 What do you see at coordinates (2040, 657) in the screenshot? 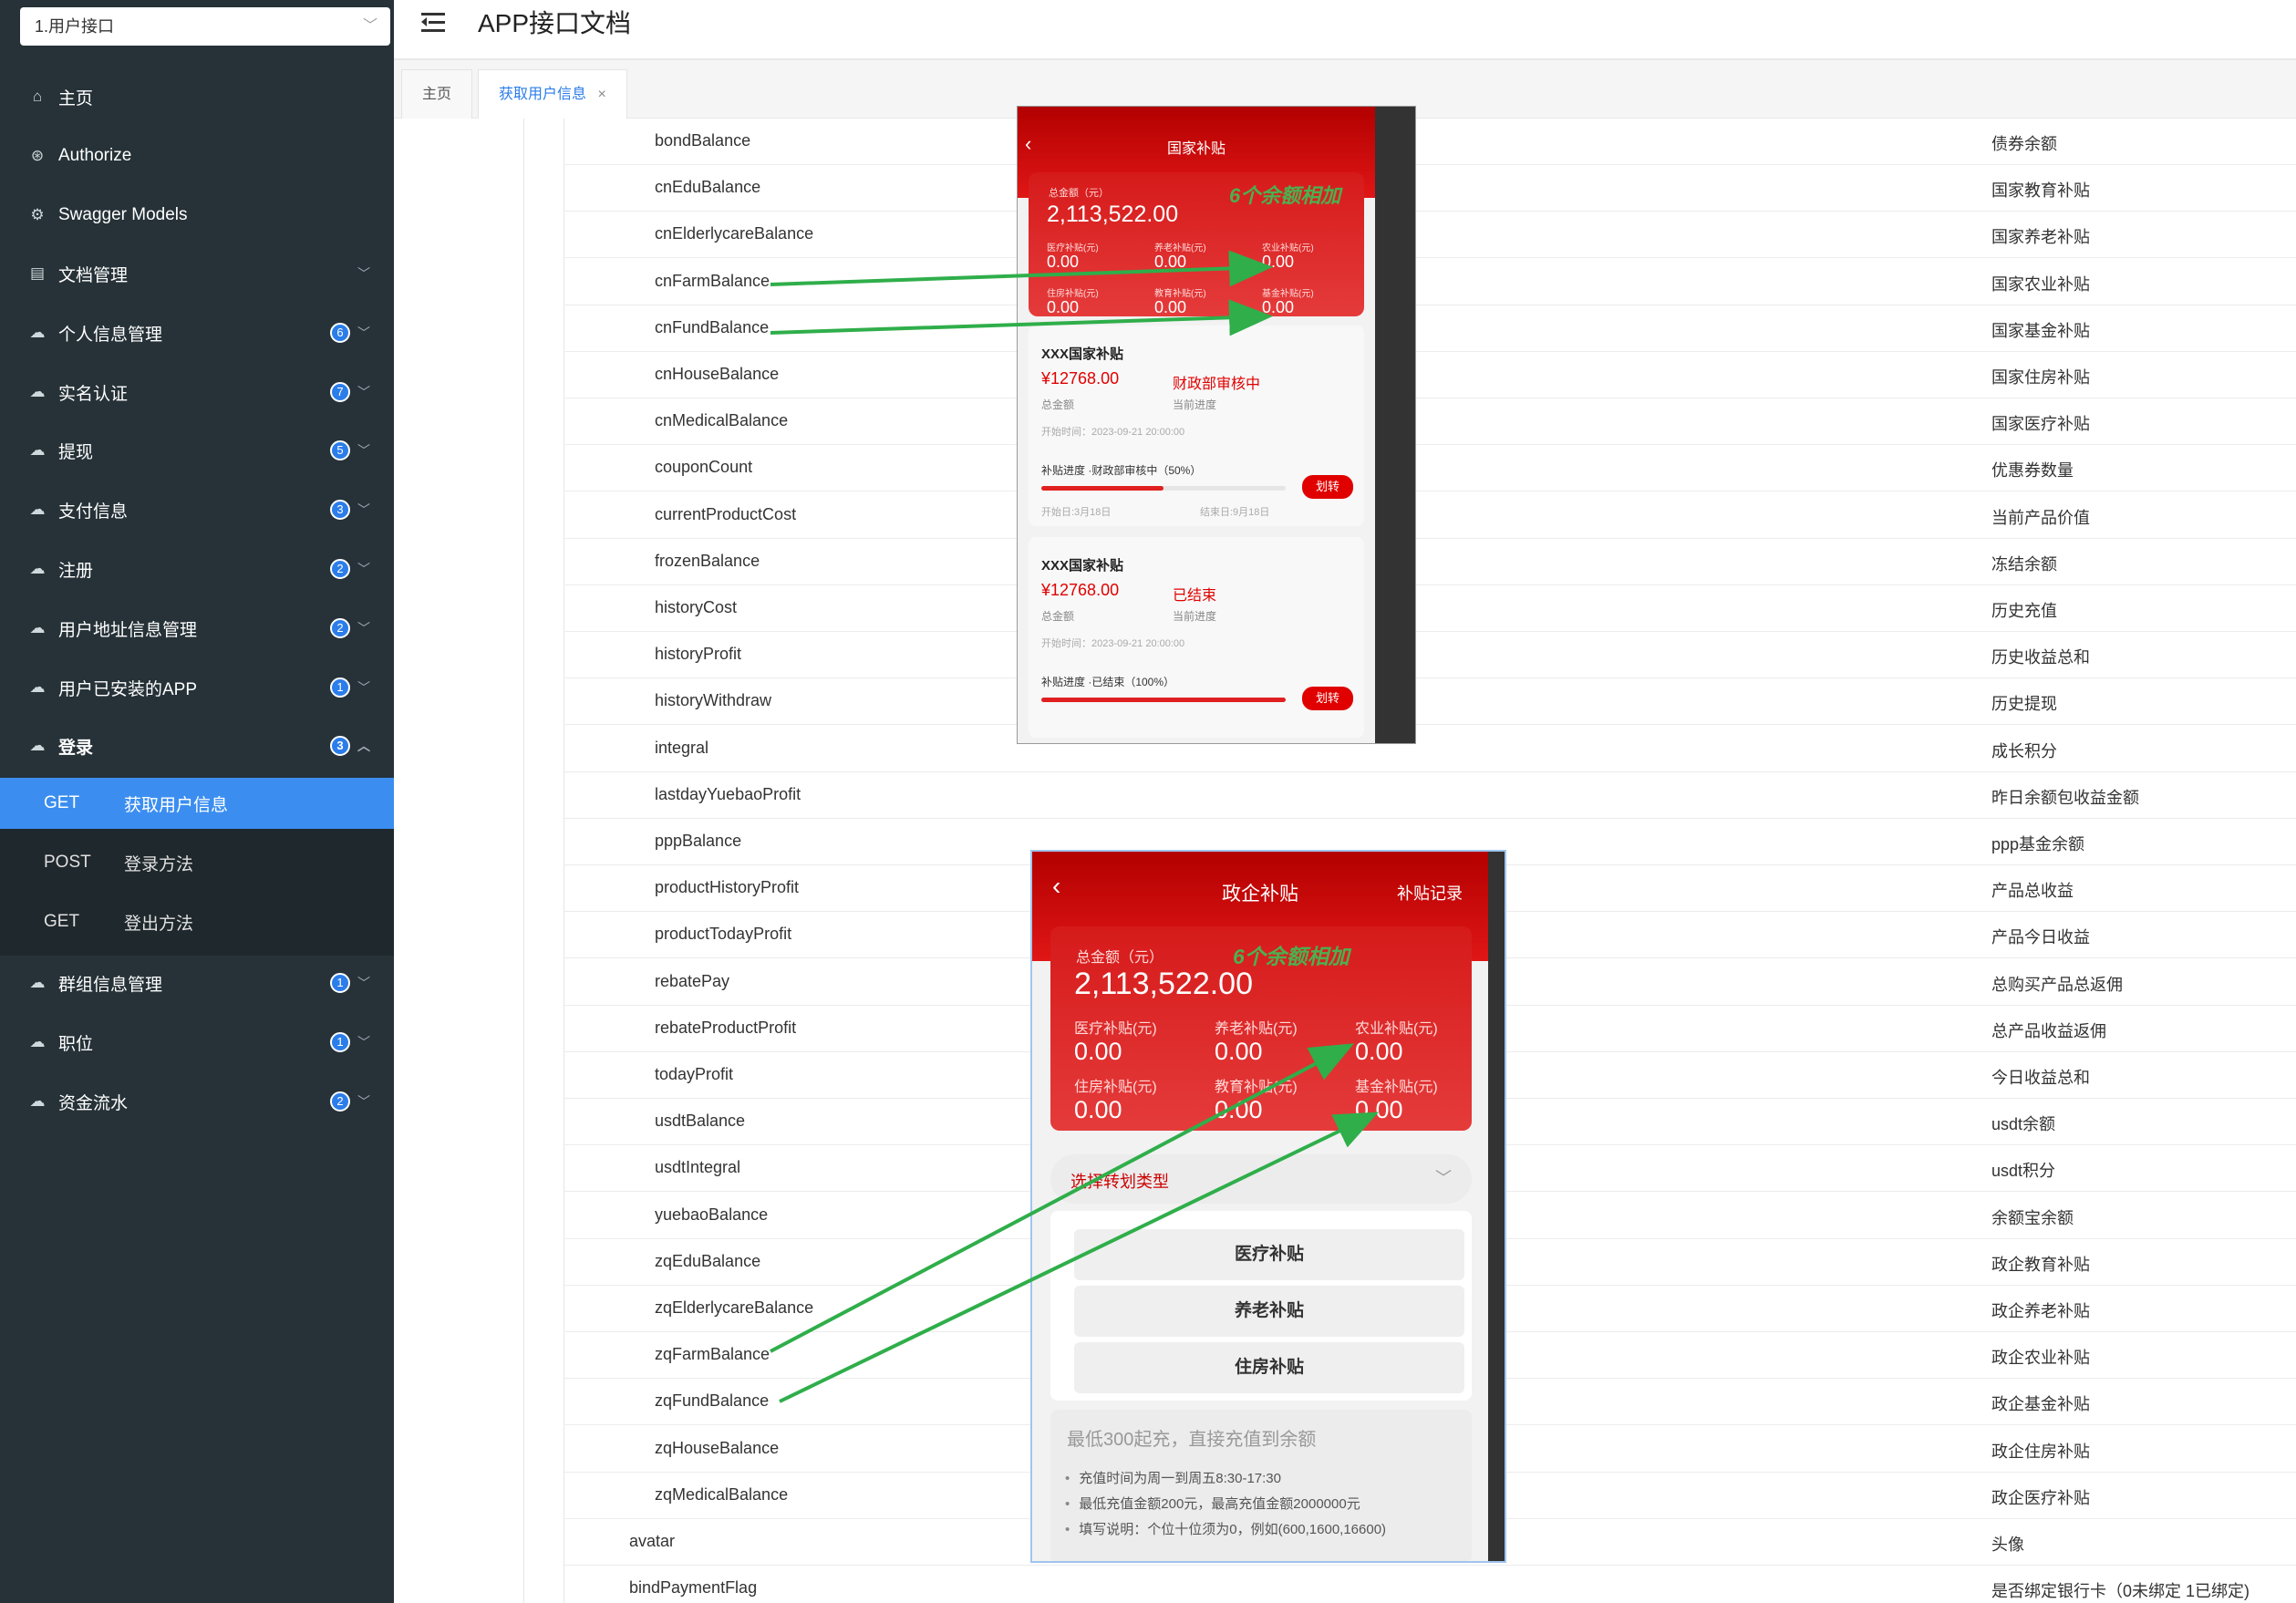
I see `field-description: 历史收益总和` at bounding box center [2040, 657].